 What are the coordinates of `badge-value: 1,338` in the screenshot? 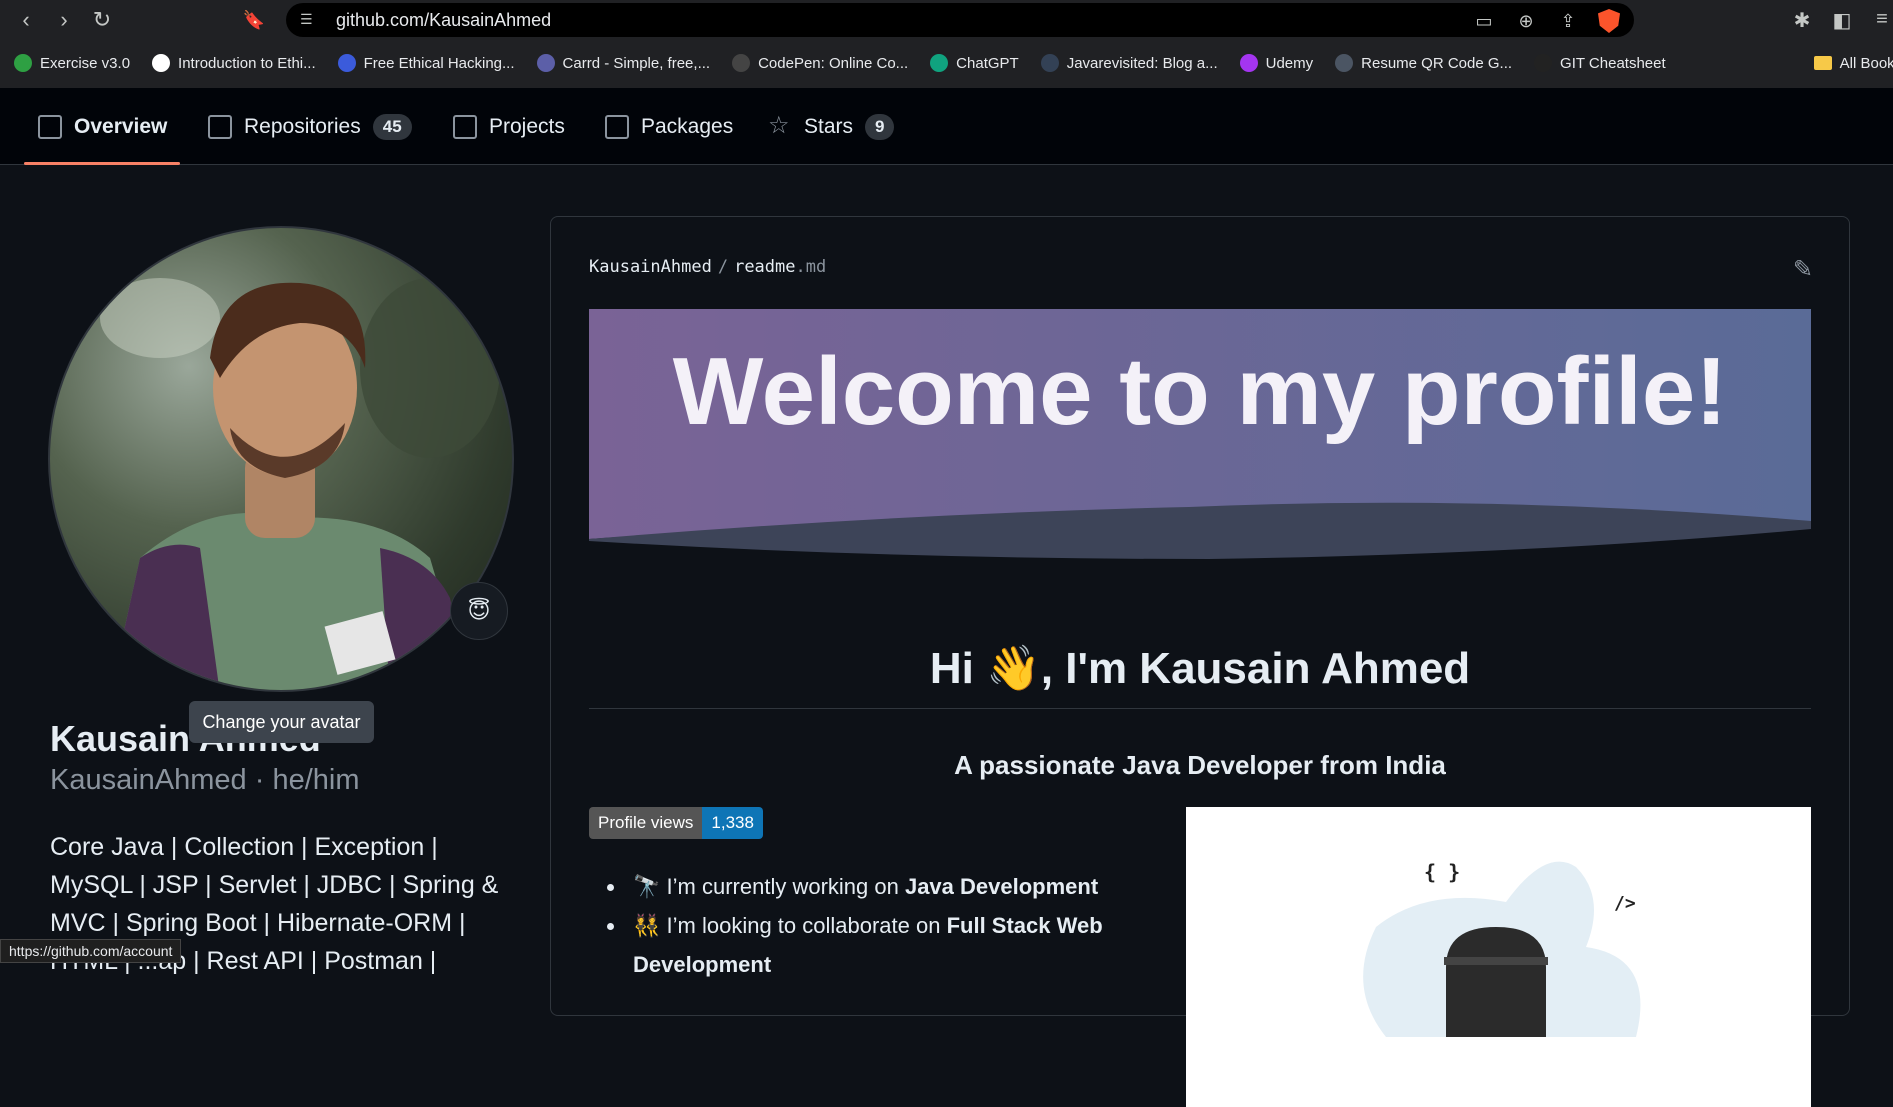 It's located at (732, 823).